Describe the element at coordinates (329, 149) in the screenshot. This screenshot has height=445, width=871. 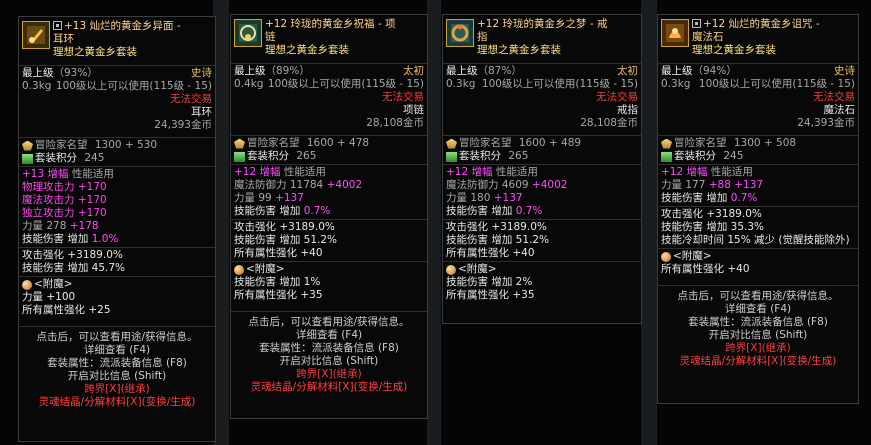
I see `reputation-section: 冒险家名望 1600 + 478 套装积分 265` at that location.